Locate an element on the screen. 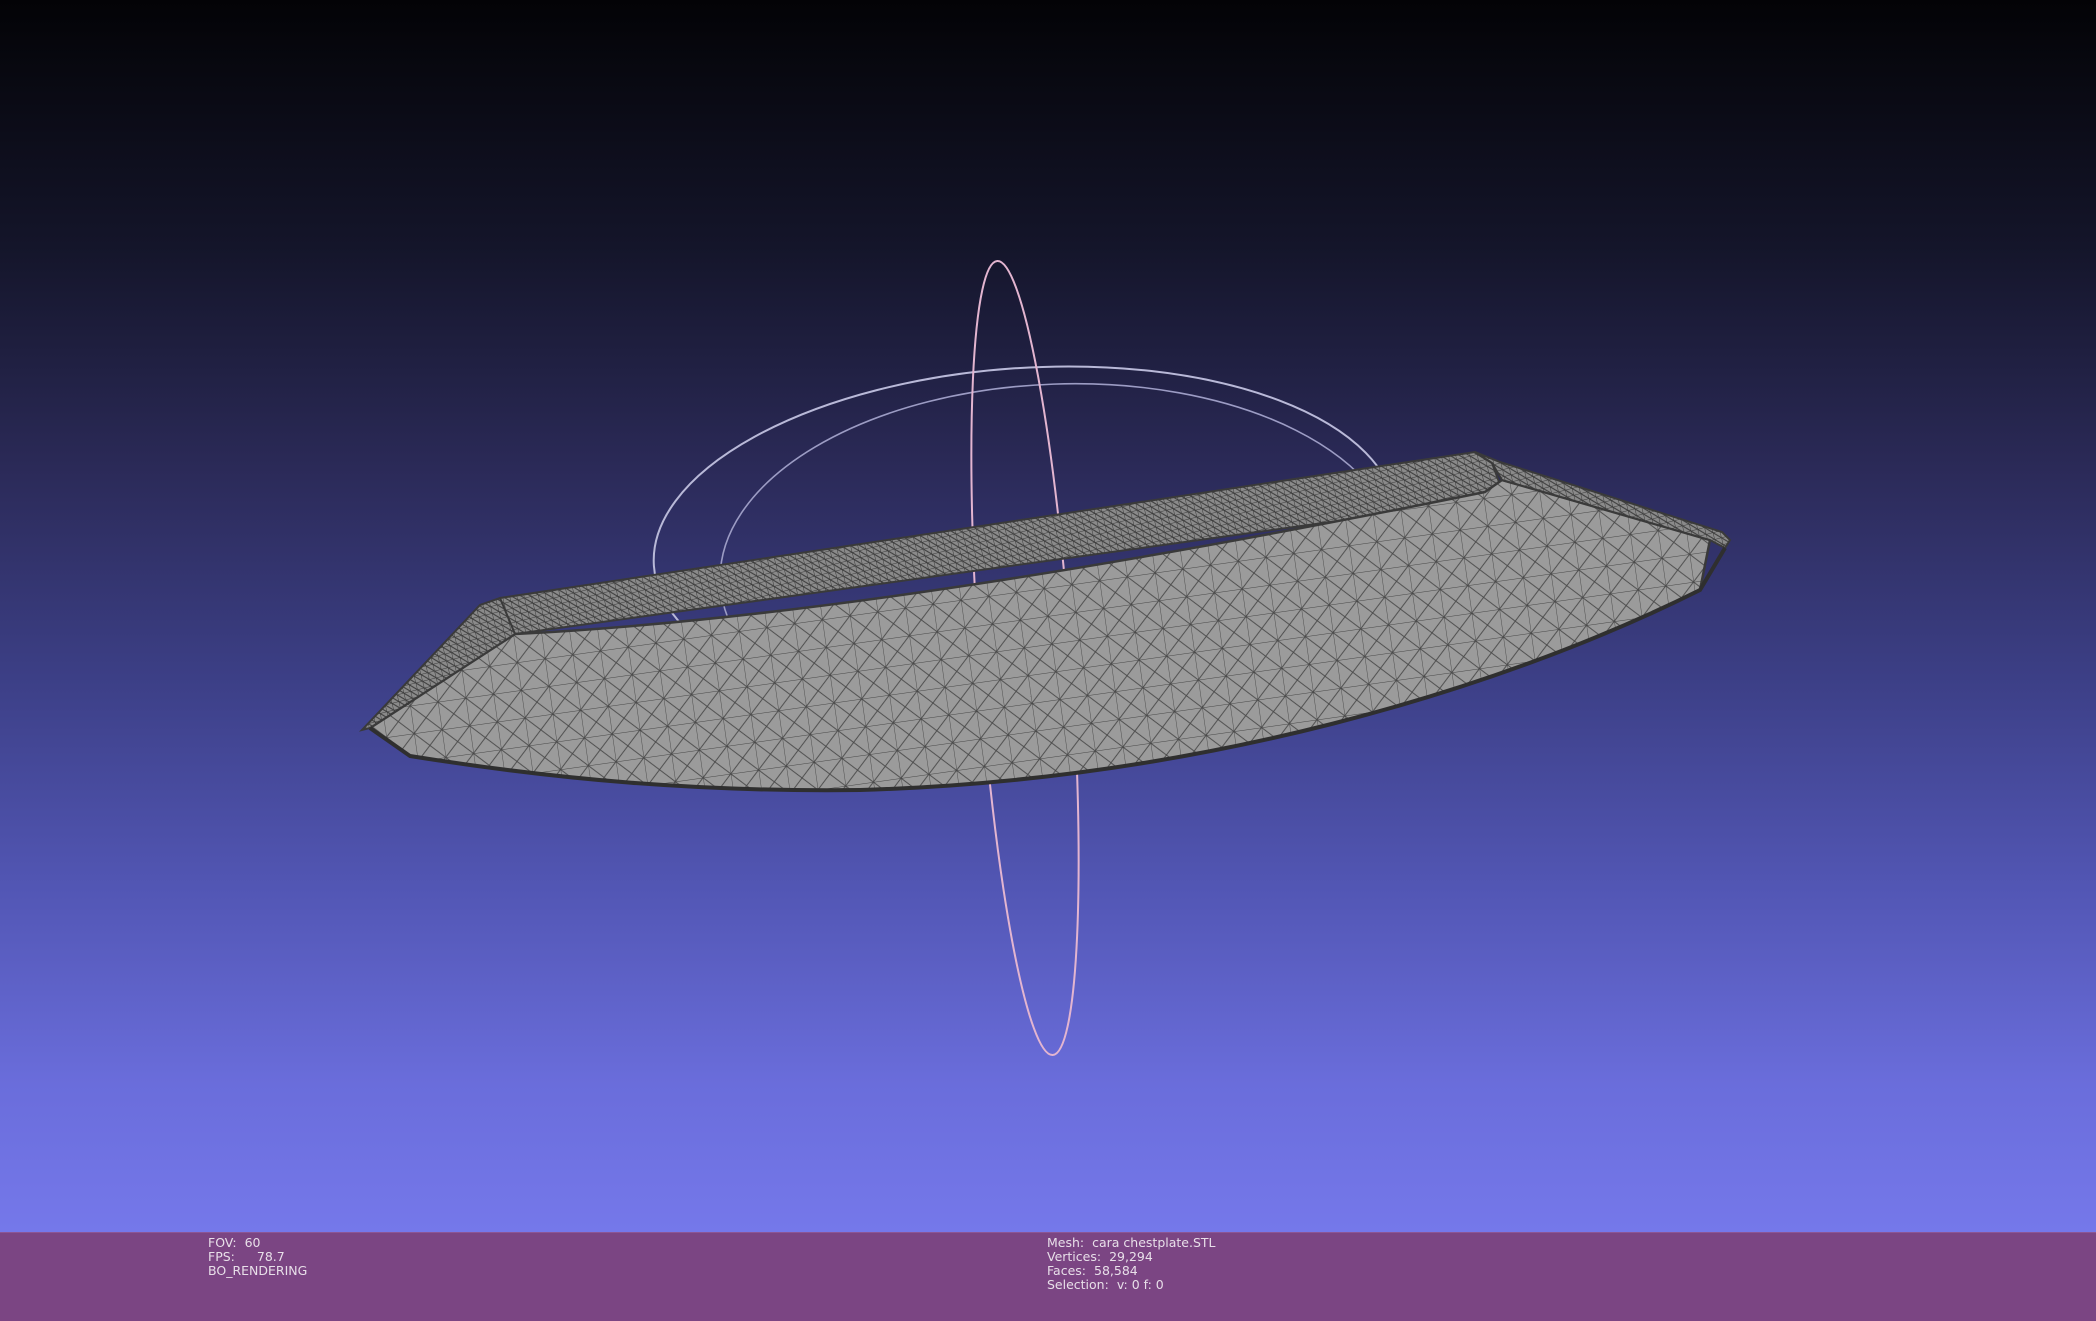 The width and height of the screenshot is (2096, 1321). render-info: FOV: 60 FPS: 78.7 BO_RENDERING is located at coordinates (257, 1257).